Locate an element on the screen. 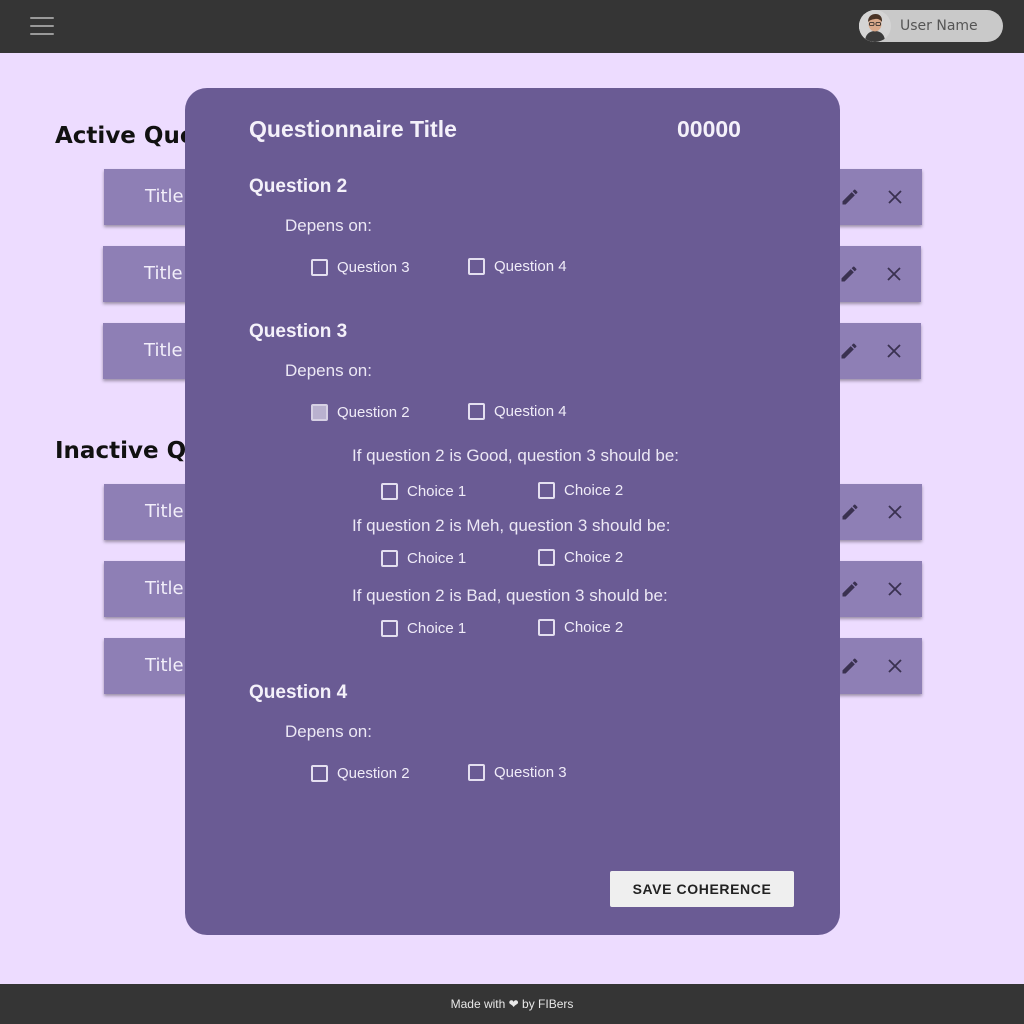  footer: Made with ❤ by FIBers is located at coordinates (512, 1004).